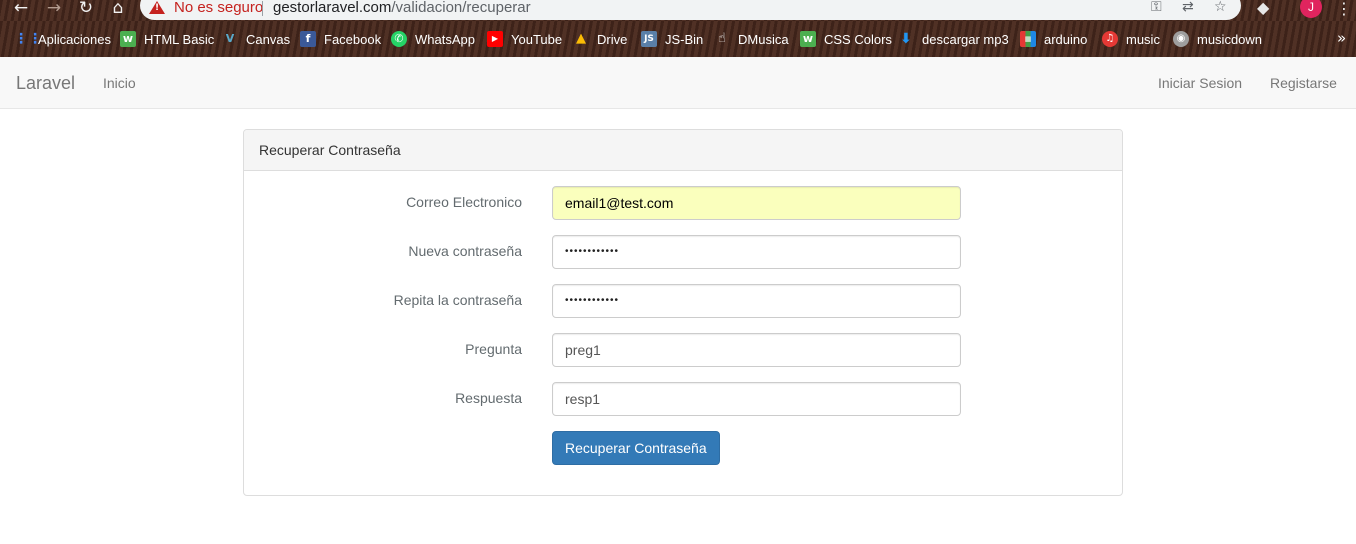 This screenshot has height=544, width=1356. What do you see at coordinates (1200, 83) in the screenshot?
I see `nav-link-login: Iniciar Sesion` at bounding box center [1200, 83].